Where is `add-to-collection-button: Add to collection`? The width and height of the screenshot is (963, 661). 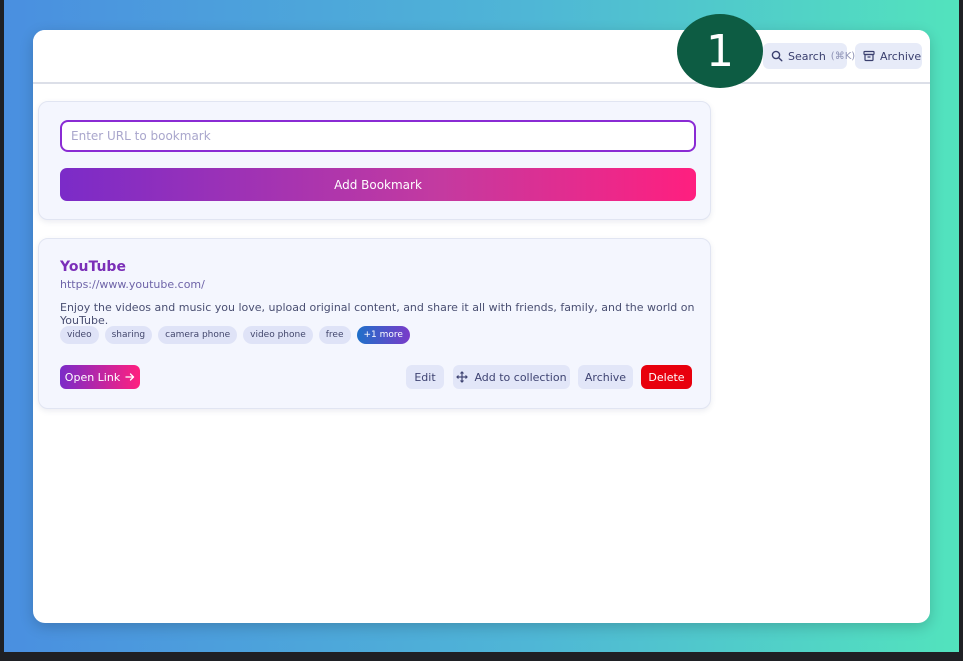
add-to-collection-button: Add to collection is located at coordinates (511, 377).